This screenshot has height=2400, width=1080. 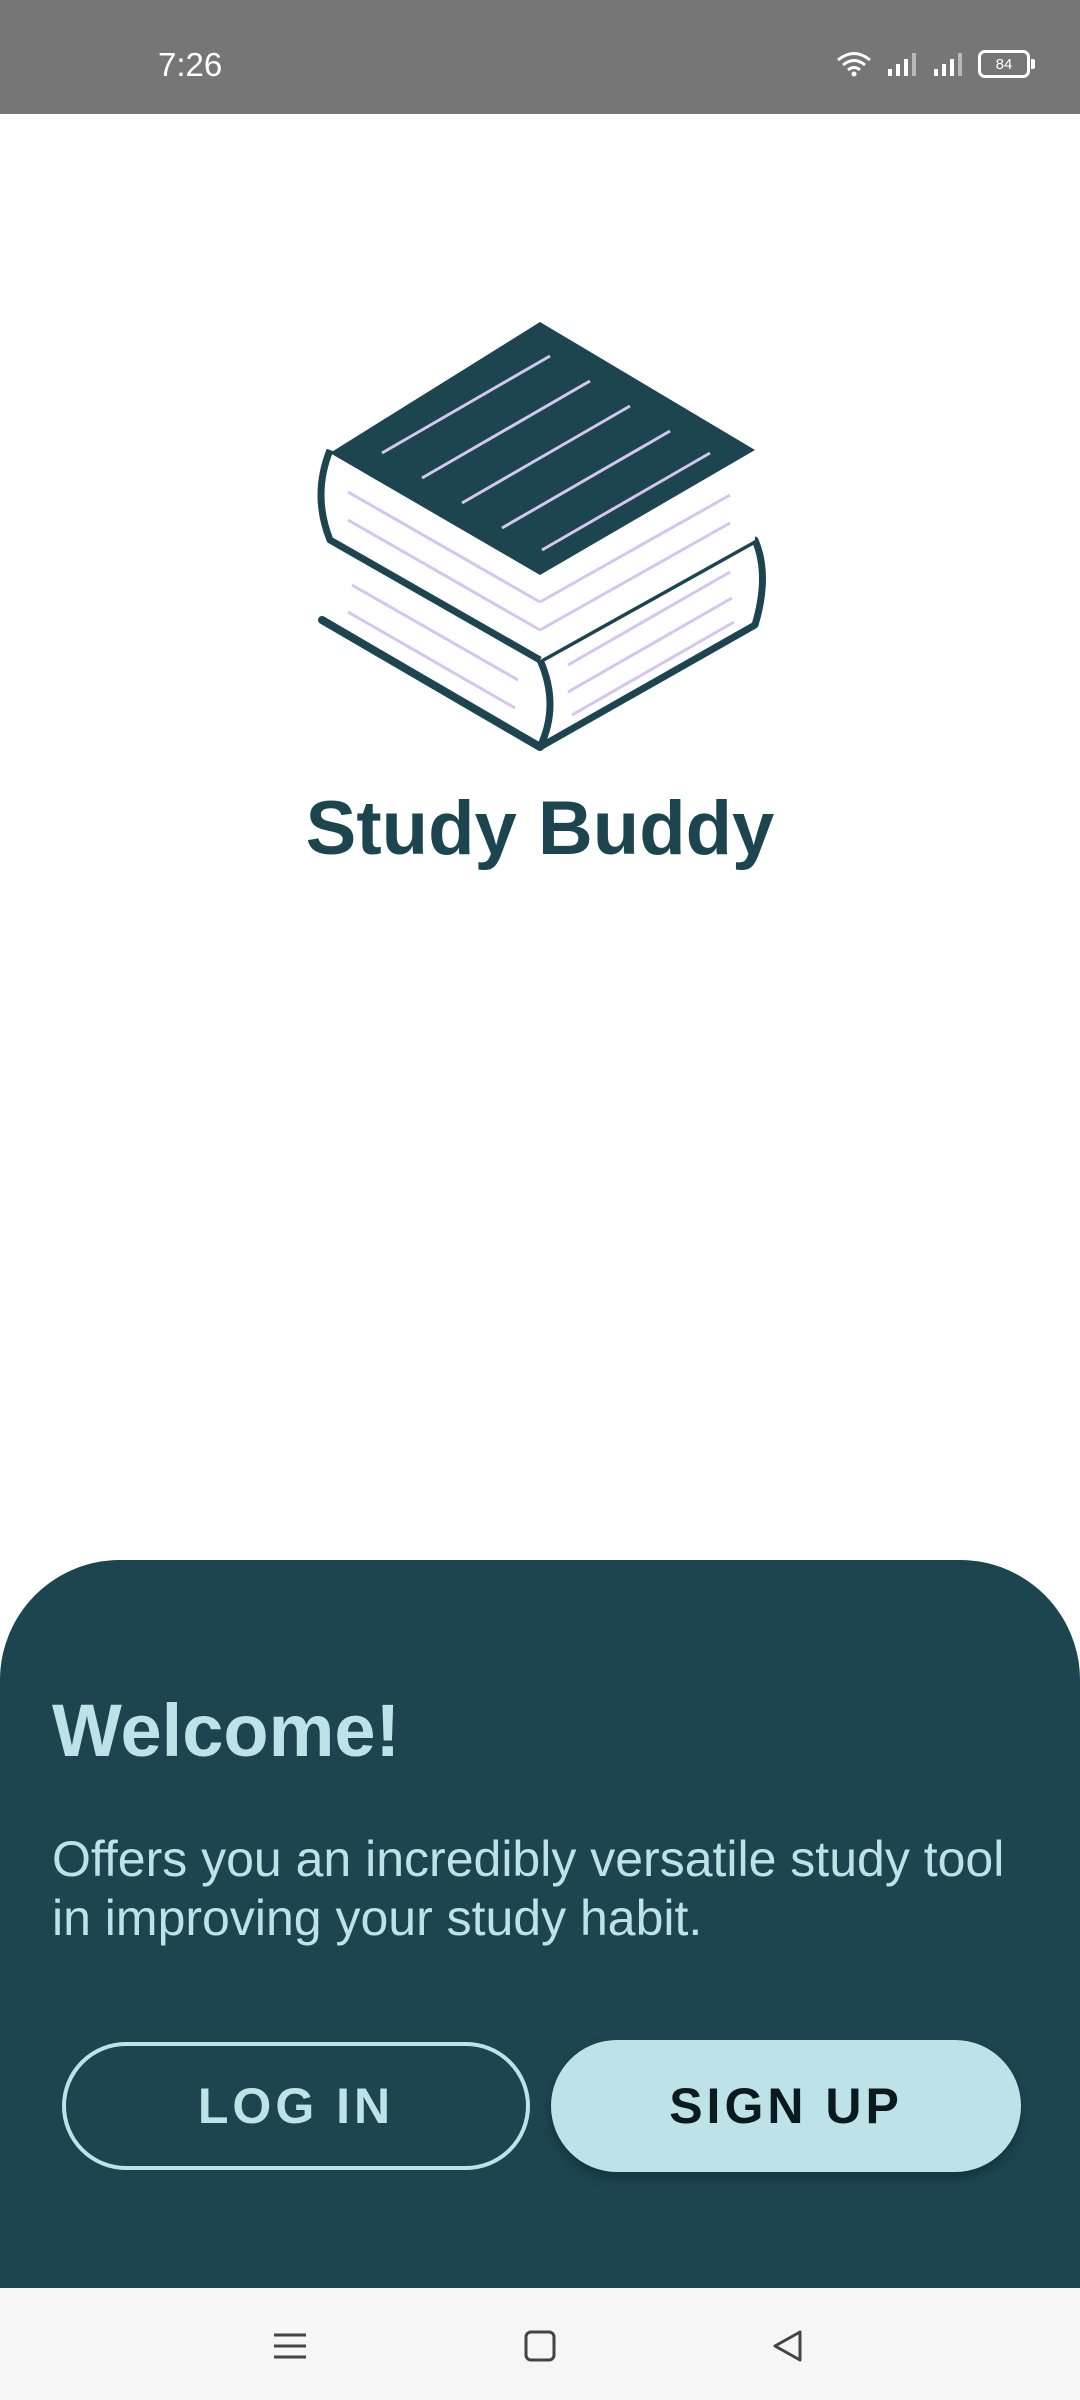 I want to click on home-icon, so click(x=540, y=2346).